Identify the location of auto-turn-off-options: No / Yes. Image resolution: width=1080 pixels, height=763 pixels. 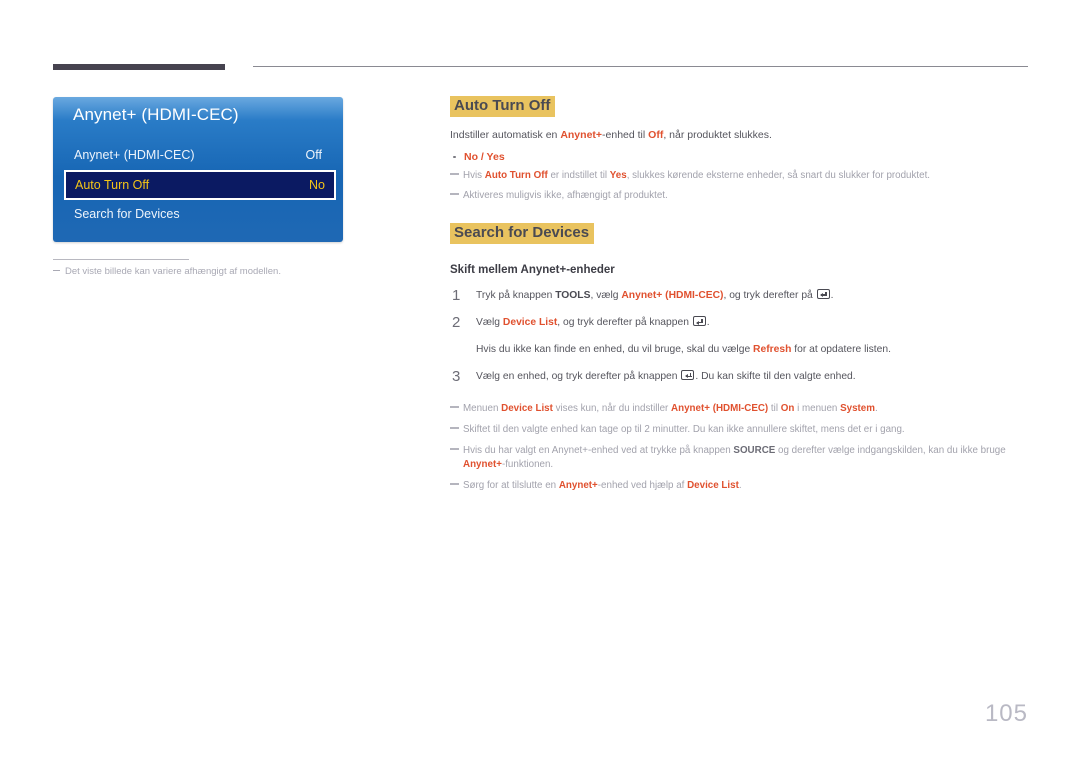
(739, 157).